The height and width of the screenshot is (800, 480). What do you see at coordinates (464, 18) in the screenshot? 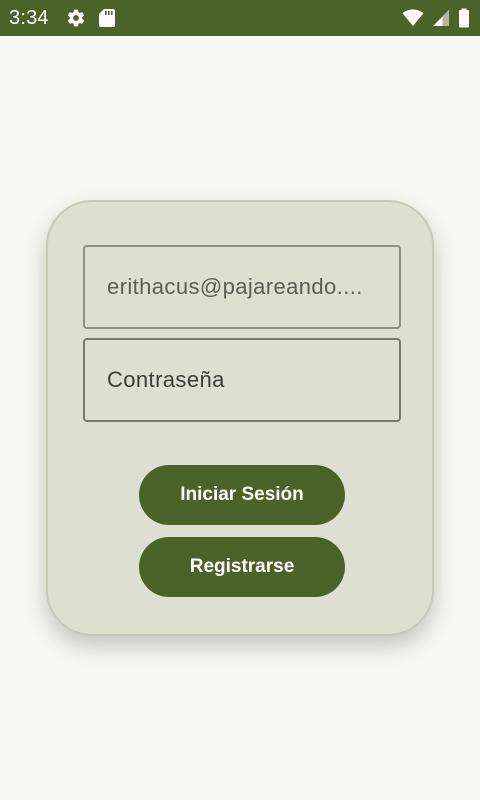
I see `battery-icon` at bounding box center [464, 18].